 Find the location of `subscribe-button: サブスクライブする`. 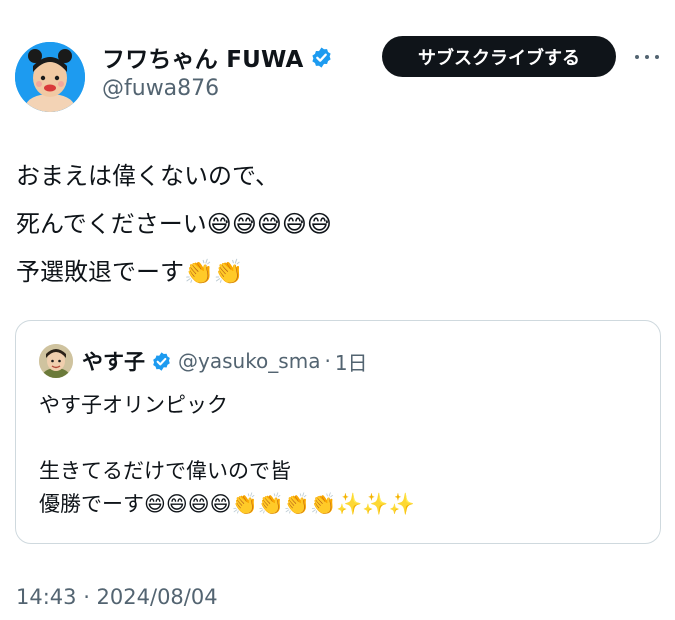

subscribe-button: サブスクライブする is located at coordinates (499, 56).